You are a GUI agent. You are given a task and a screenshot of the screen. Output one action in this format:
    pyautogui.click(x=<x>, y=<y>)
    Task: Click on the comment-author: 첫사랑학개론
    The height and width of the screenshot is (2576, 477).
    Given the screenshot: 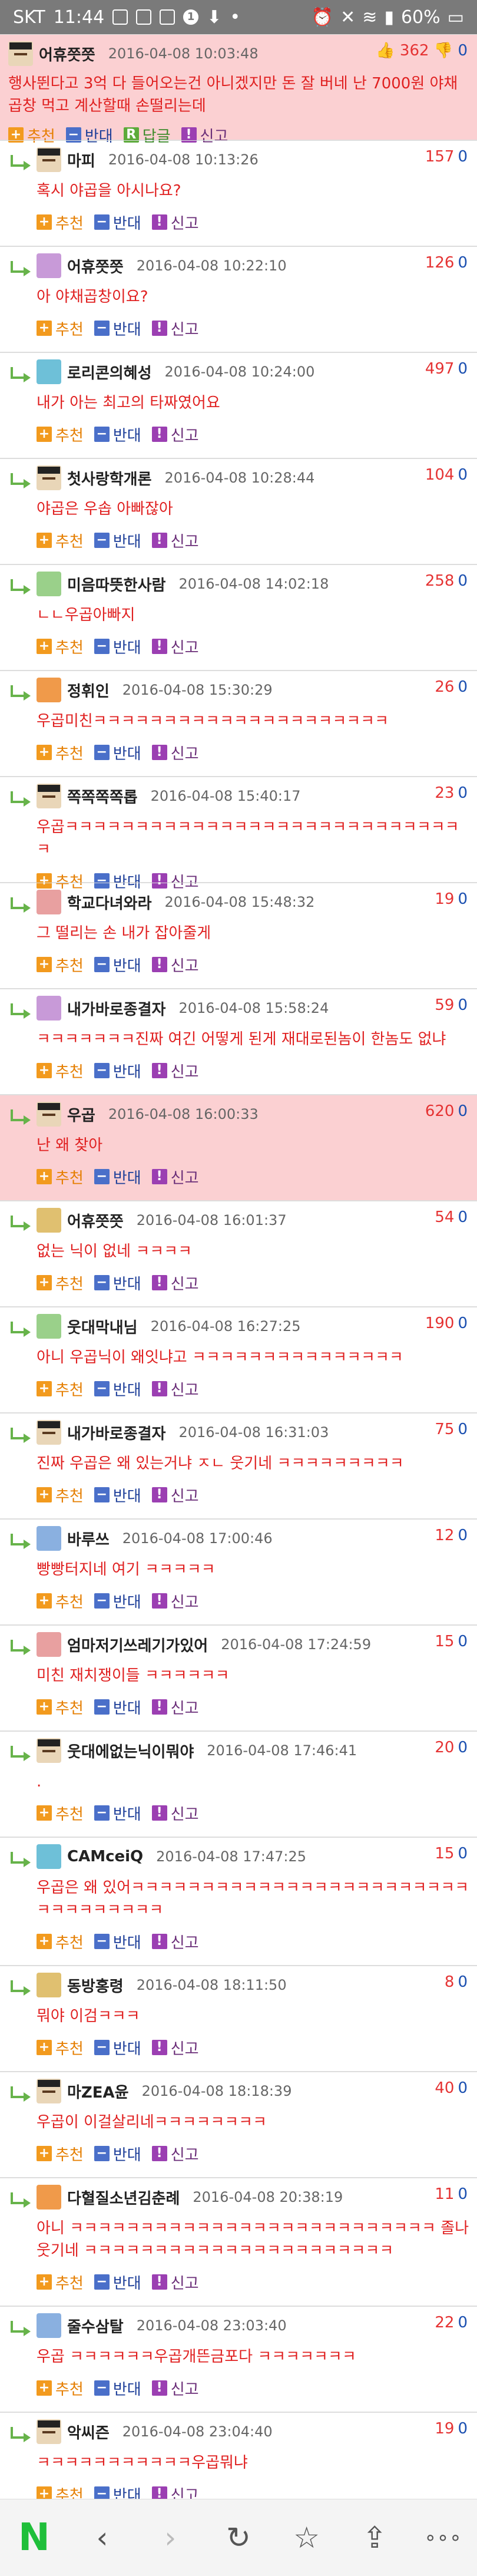 What is the action you would take?
    pyautogui.click(x=110, y=478)
    